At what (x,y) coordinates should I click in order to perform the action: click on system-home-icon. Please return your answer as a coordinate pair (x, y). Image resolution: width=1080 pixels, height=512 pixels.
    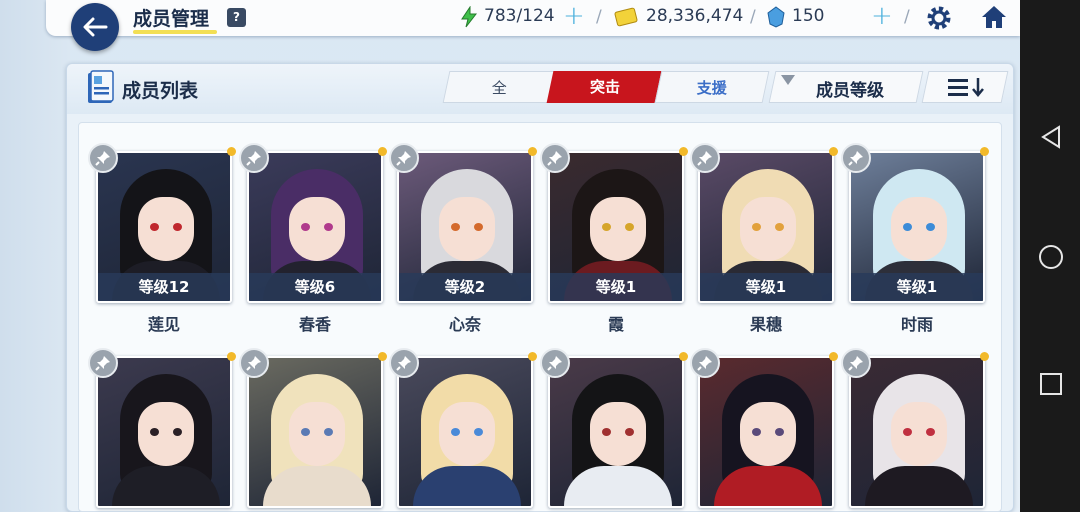
    Looking at the image, I should click on (1051, 257).